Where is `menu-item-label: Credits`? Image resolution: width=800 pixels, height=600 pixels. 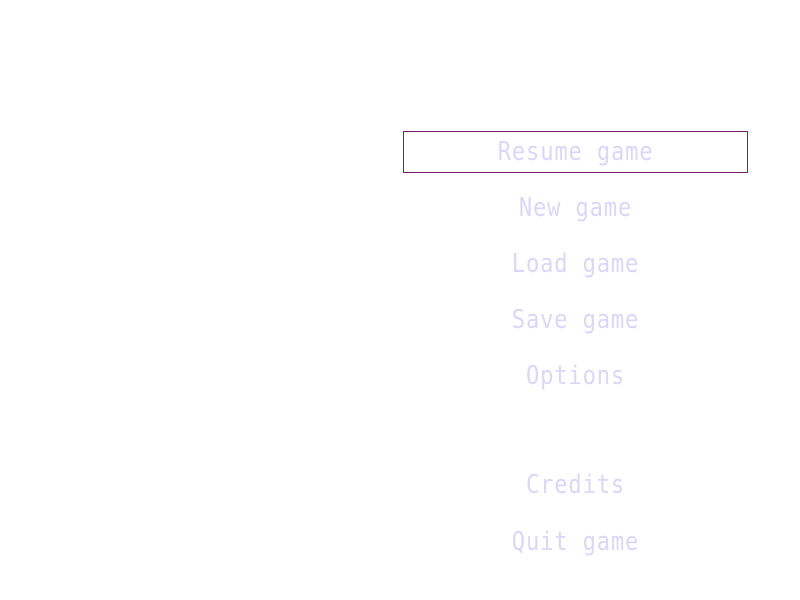 menu-item-label: Credits is located at coordinates (575, 485).